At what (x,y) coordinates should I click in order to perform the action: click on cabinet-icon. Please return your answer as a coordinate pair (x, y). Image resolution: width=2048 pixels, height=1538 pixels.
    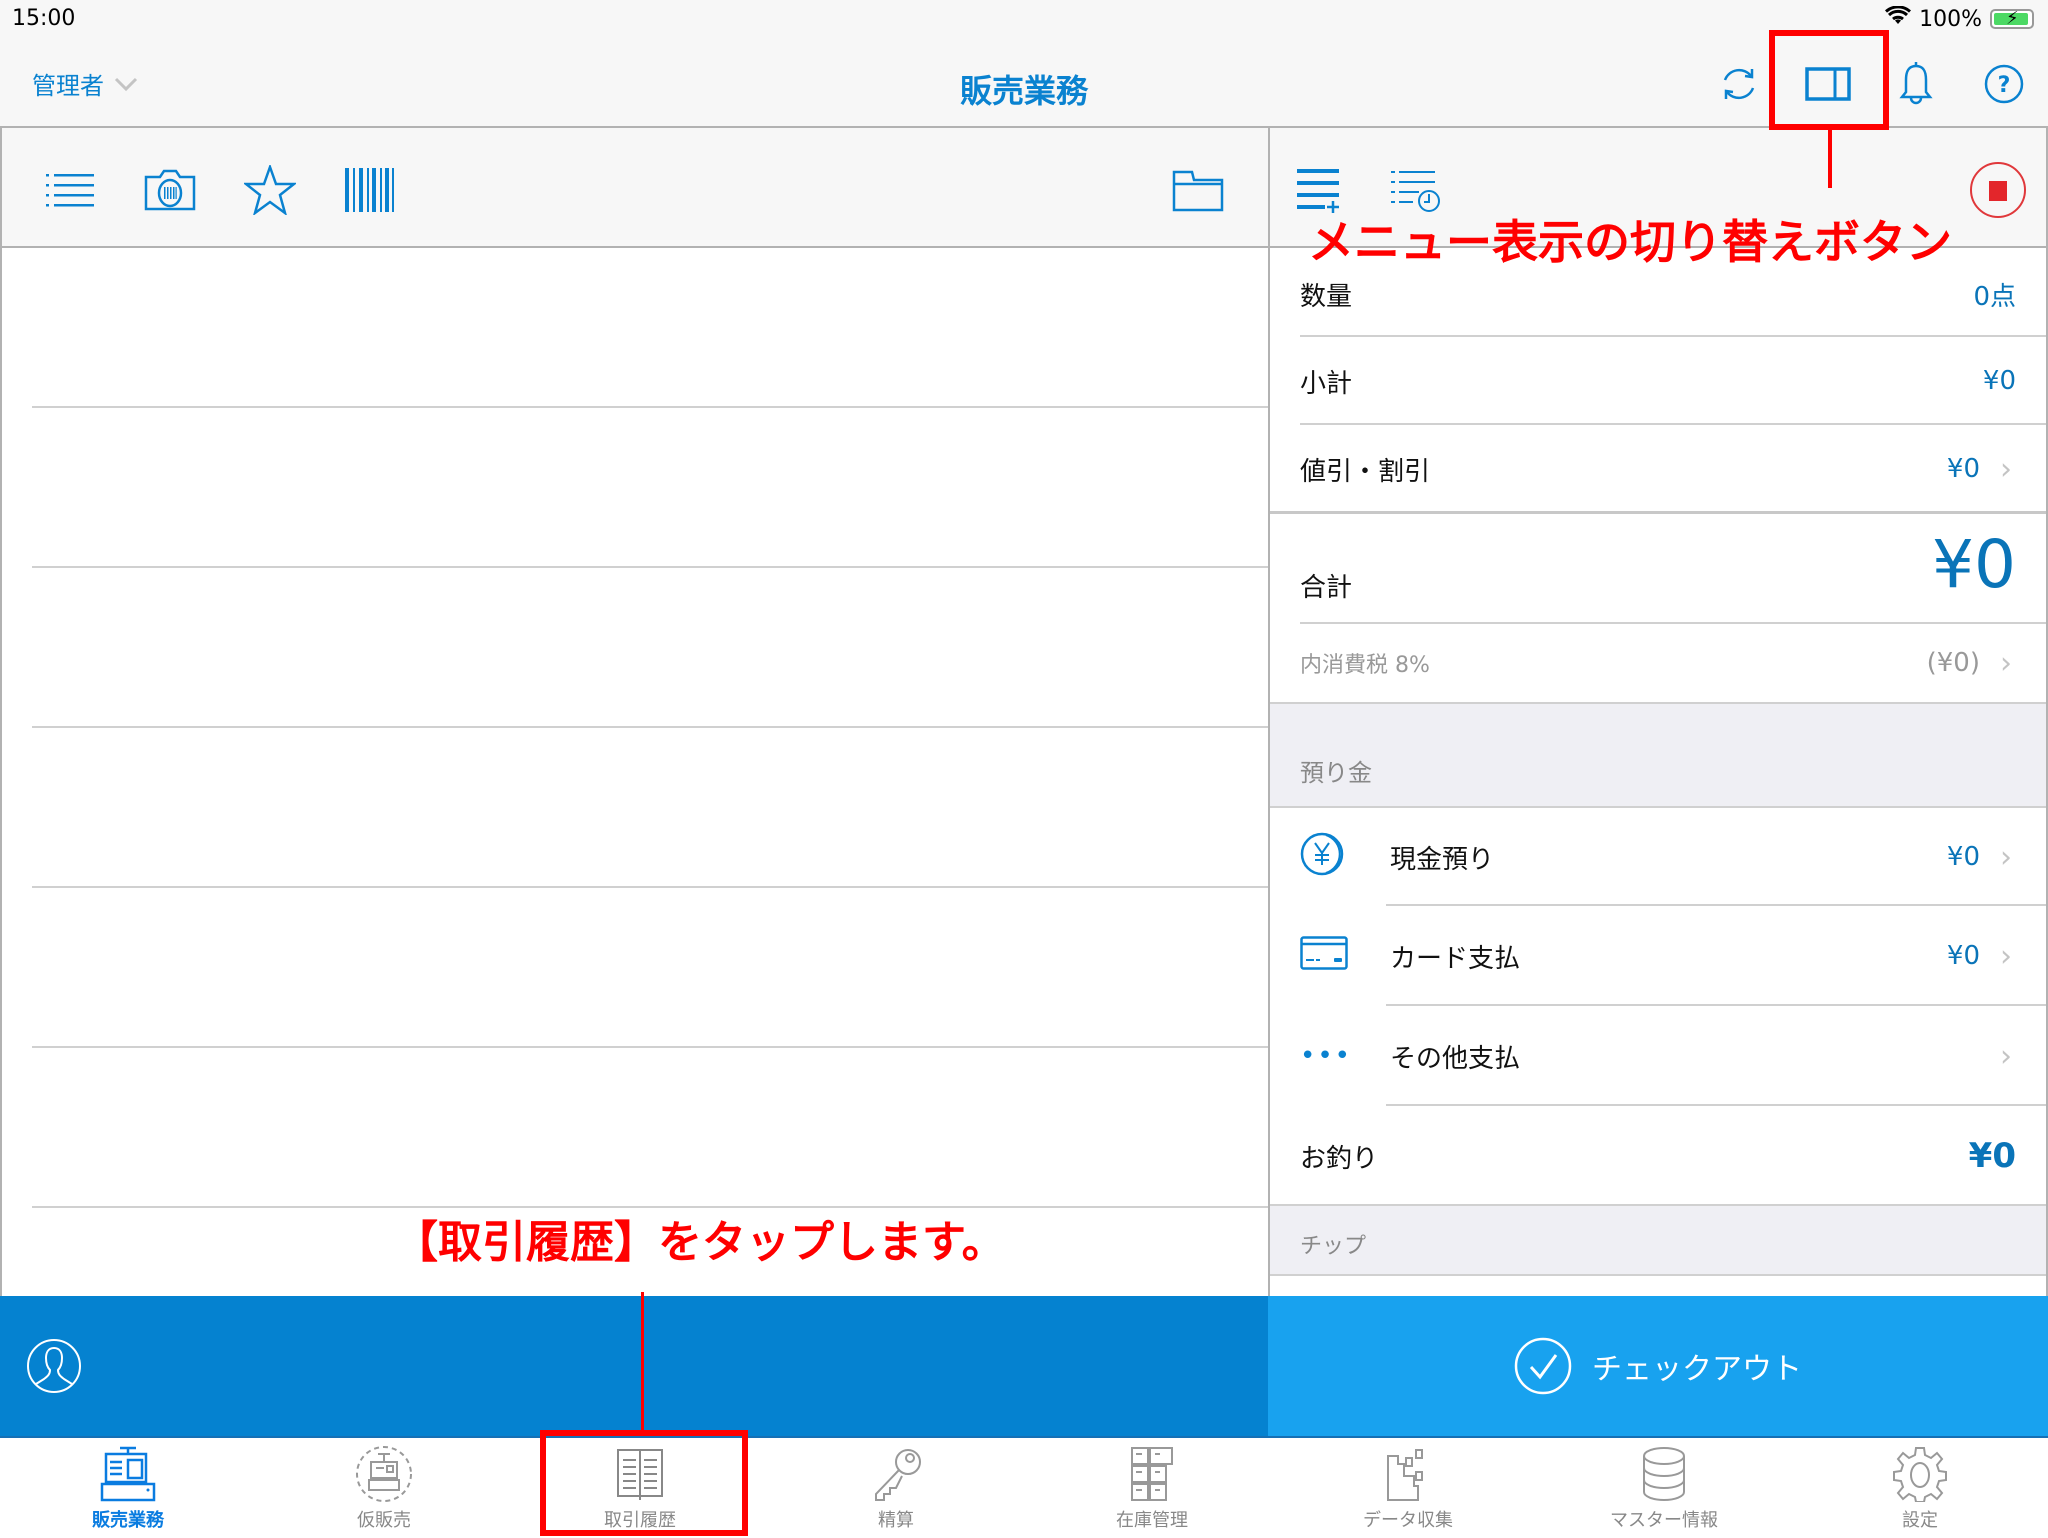
    Looking at the image, I should click on (1152, 1474).